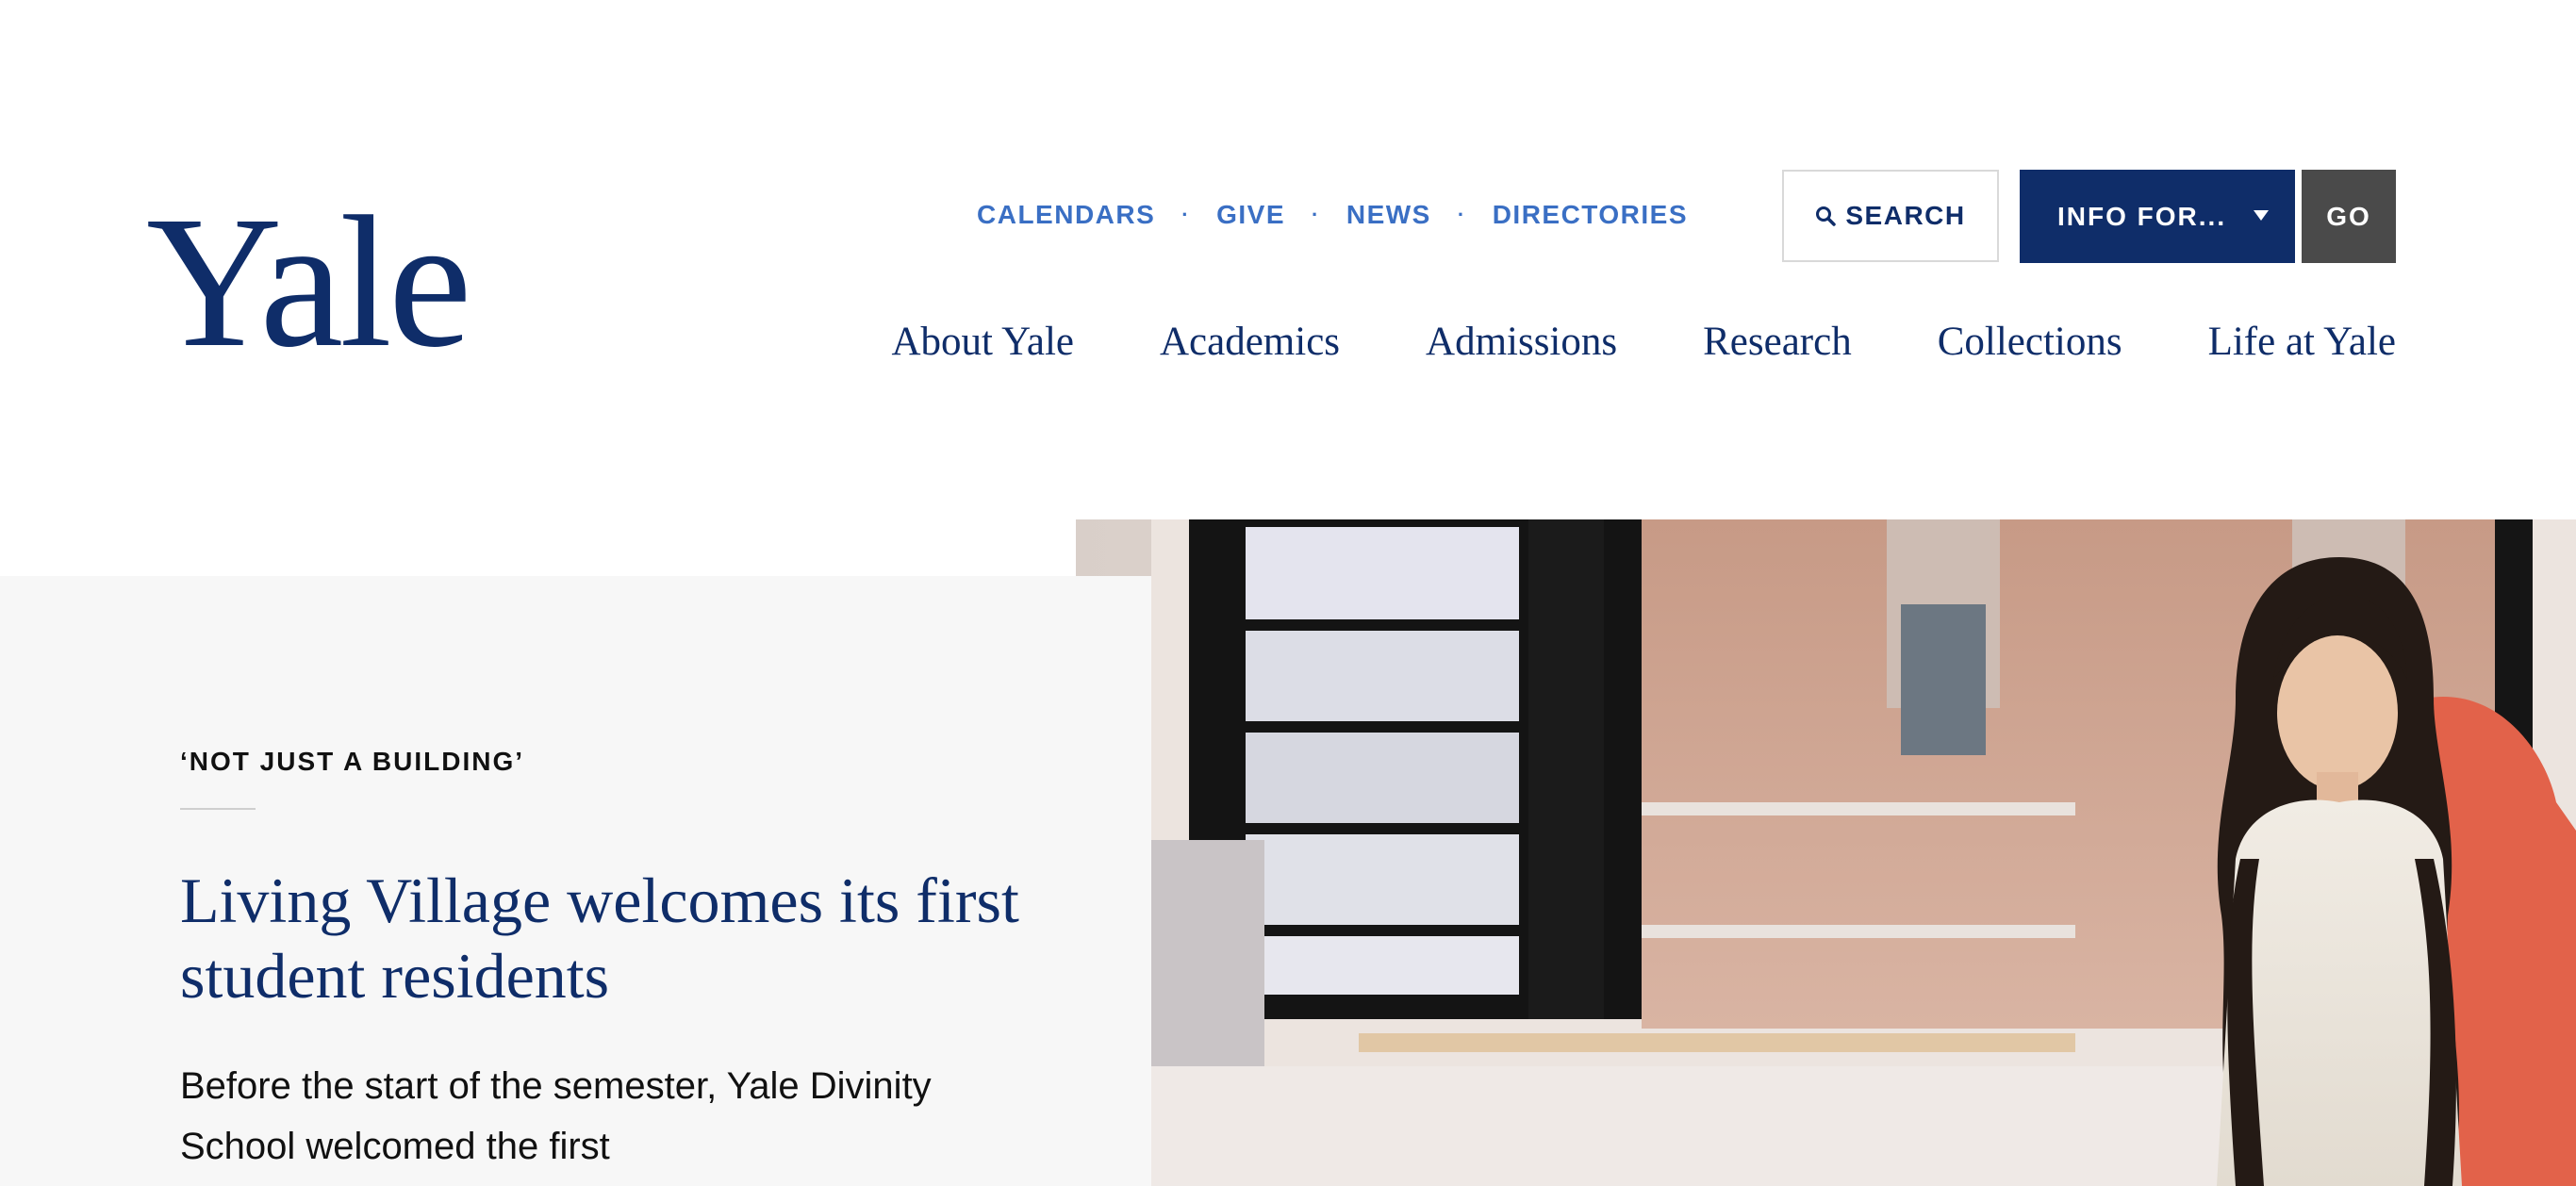  What do you see at coordinates (309, 283) in the screenshot?
I see `yale-logo: Yale` at bounding box center [309, 283].